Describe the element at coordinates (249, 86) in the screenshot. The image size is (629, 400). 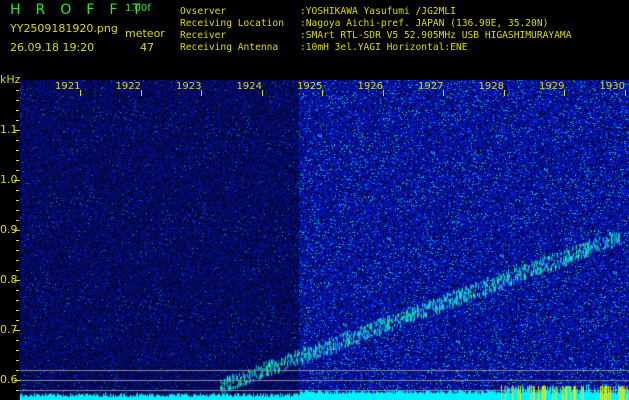
I see `x-tick-label: 1924` at that location.